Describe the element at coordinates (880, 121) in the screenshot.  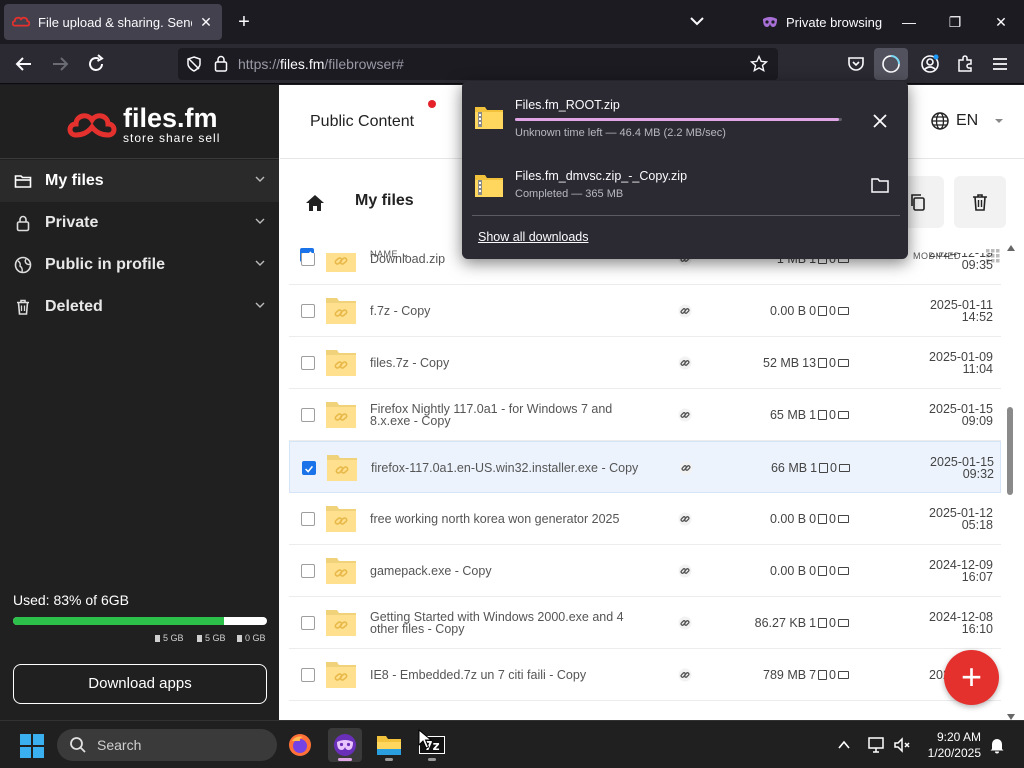
I see `cancel-download-icon` at that location.